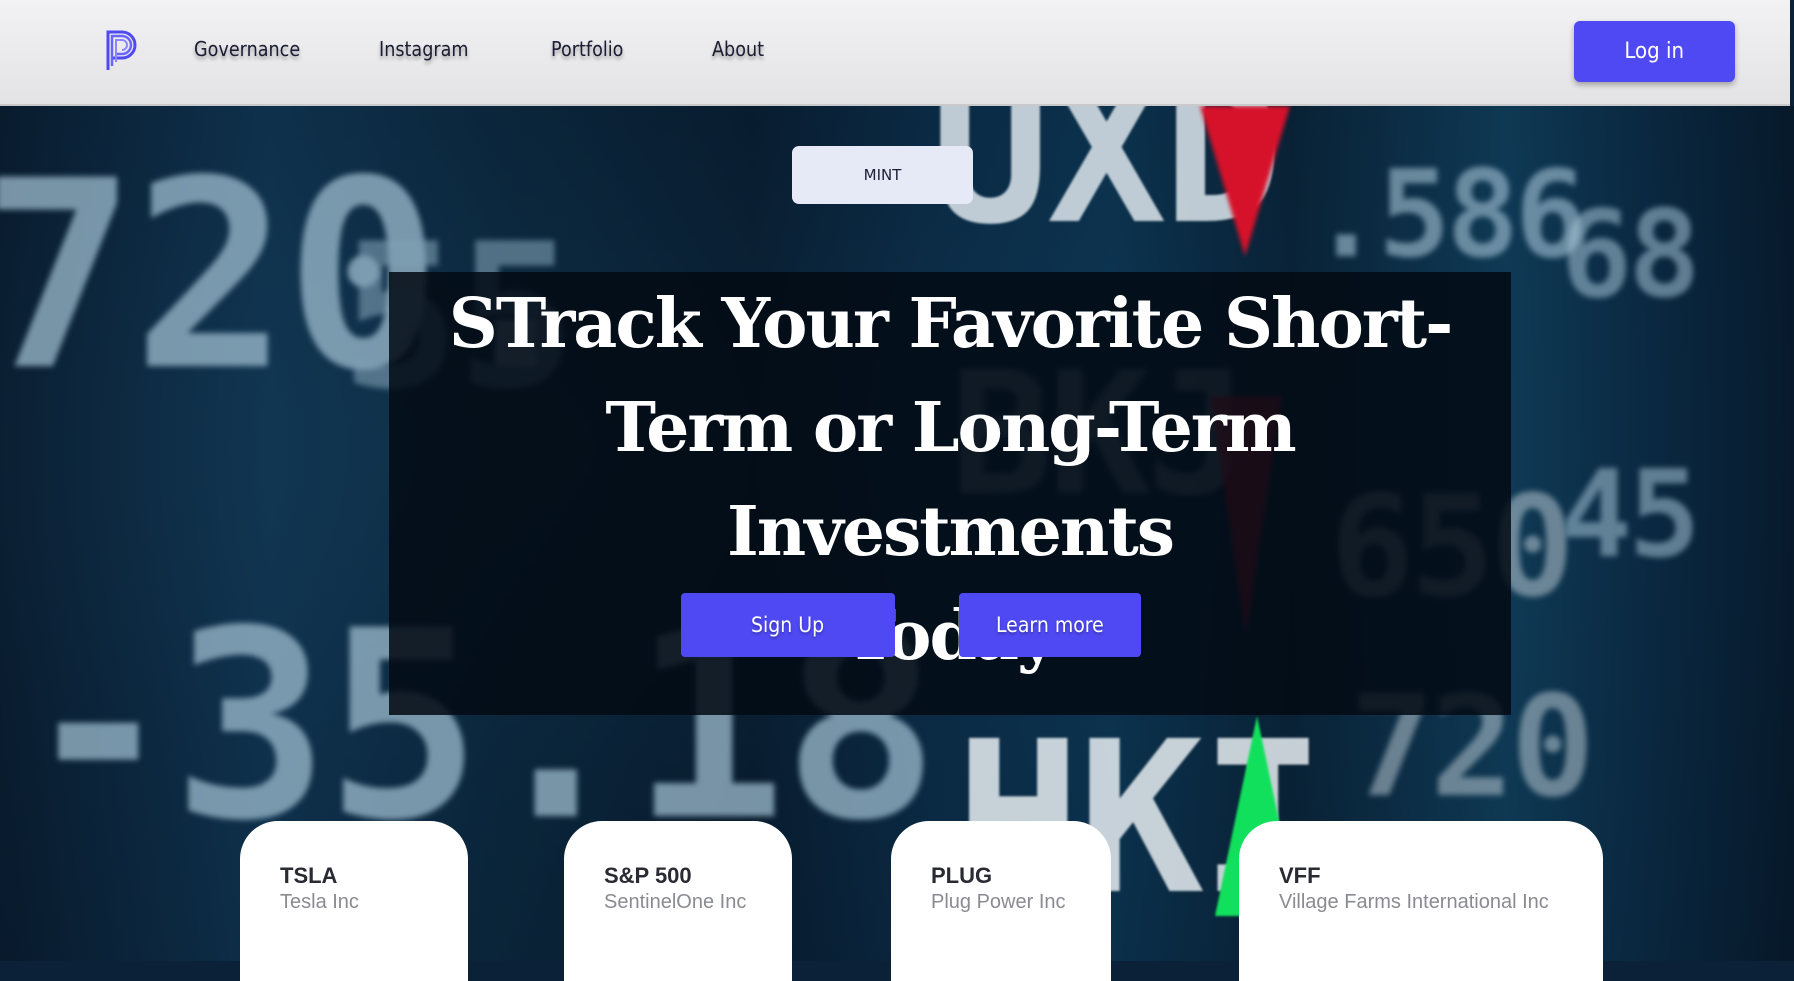 This screenshot has height=981, width=1794. What do you see at coordinates (1300, 875) in the screenshot?
I see `stock-symbol: VFF` at bounding box center [1300, 875].